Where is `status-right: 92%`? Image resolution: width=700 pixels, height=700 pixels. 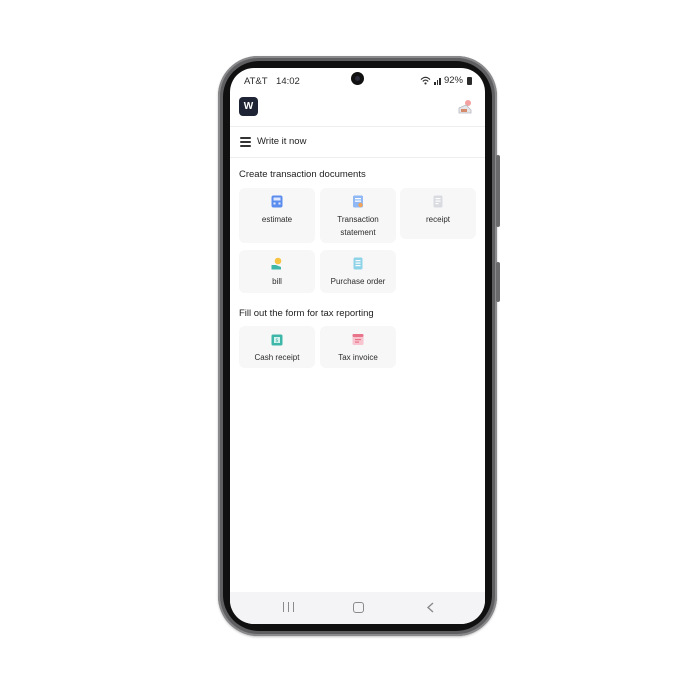
status-right: 92% is located at coordinates (446, 80).